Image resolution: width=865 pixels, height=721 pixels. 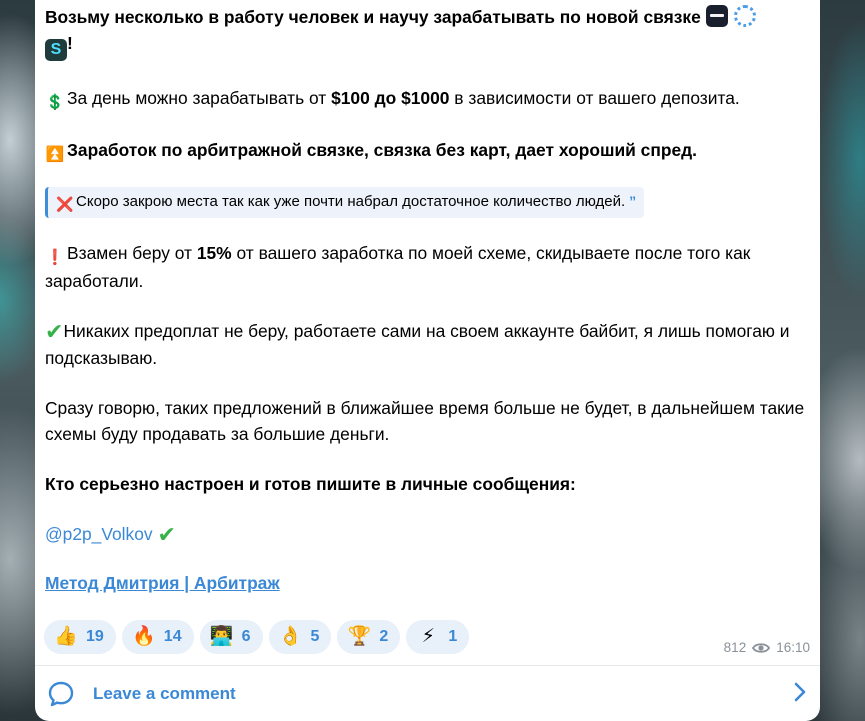 What do you see at coordinates (214, 253) in the screenshot?
I see `fee-percent: 15%` at bounding box center [214, 253].